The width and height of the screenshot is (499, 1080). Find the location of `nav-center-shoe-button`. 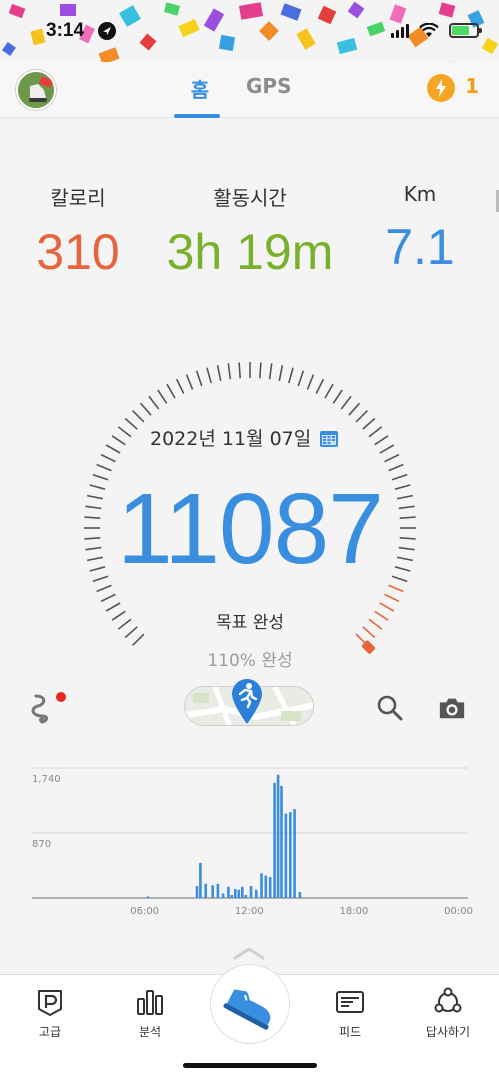

nav-center-shoe-button is located at coordinates (250, 1004).